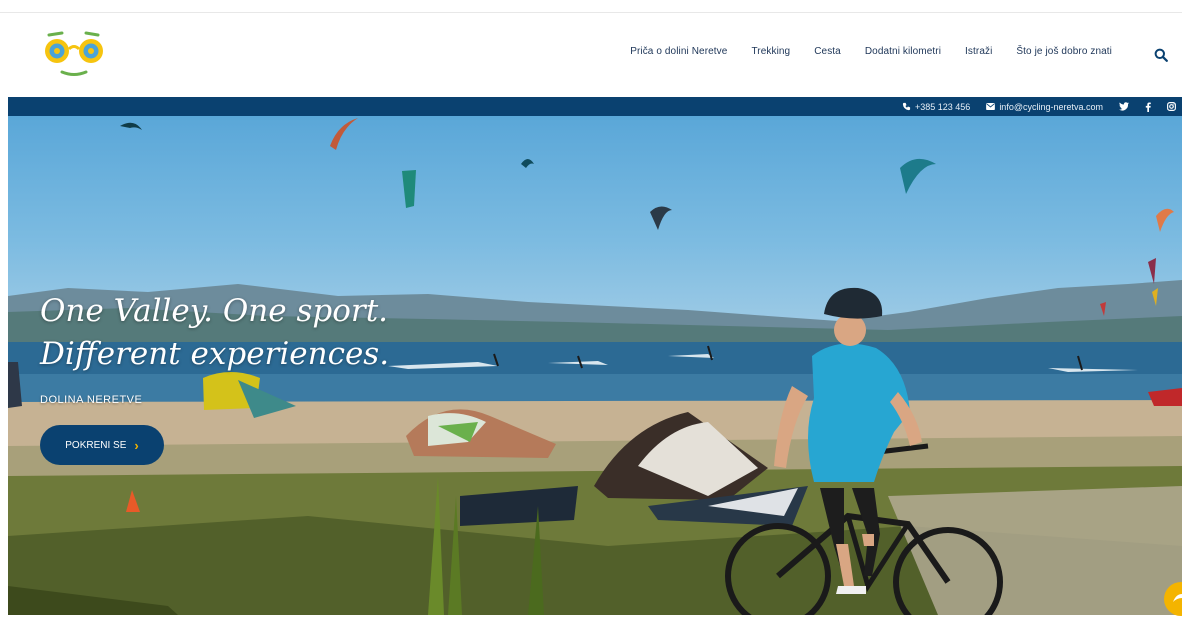 The image size is (1182, 621). What do you see at coordinates (1124, 106) in the screenshot?
I see `twitter-icon` at bounding box center [1124, 106].